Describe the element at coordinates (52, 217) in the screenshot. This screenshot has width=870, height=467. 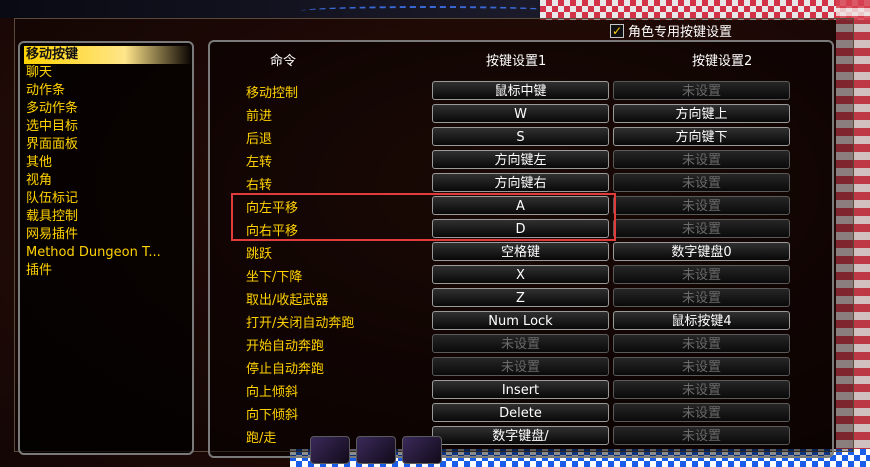
I see `category-item: 载具控制` at that location.